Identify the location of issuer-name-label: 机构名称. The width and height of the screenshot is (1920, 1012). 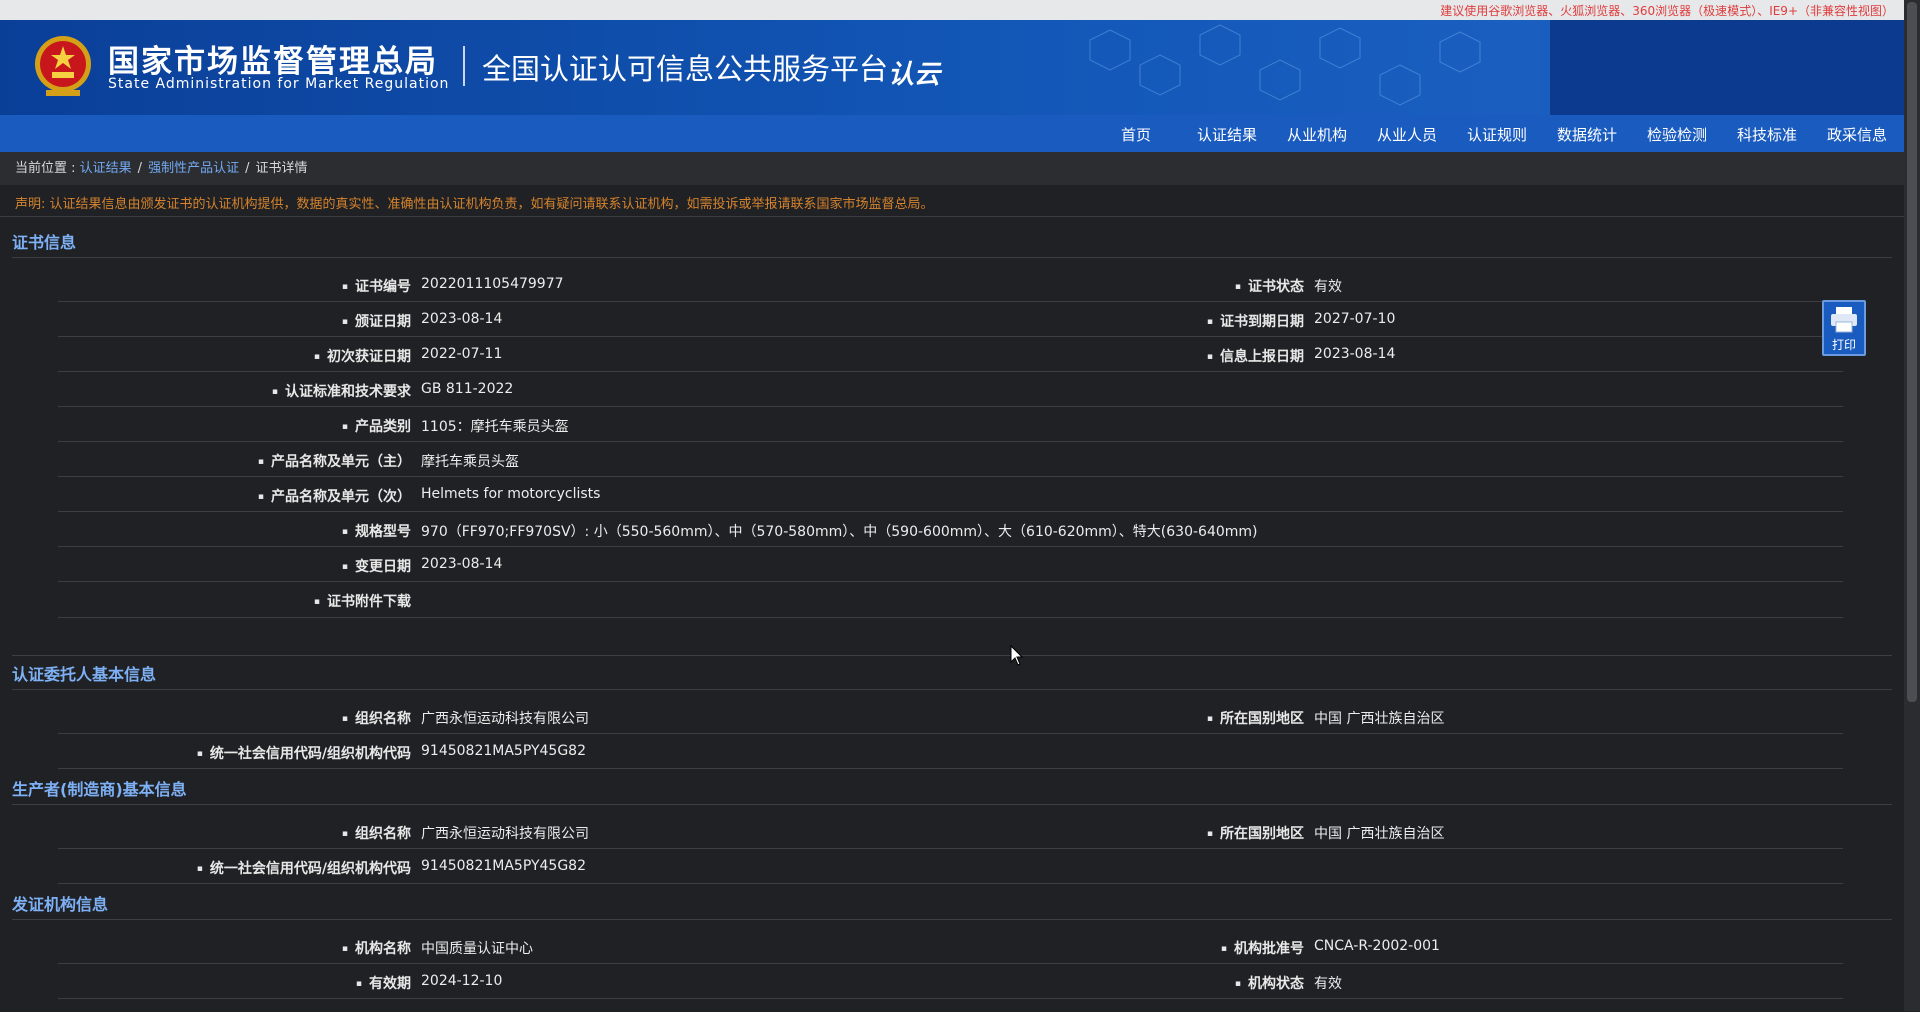
(376, 948).